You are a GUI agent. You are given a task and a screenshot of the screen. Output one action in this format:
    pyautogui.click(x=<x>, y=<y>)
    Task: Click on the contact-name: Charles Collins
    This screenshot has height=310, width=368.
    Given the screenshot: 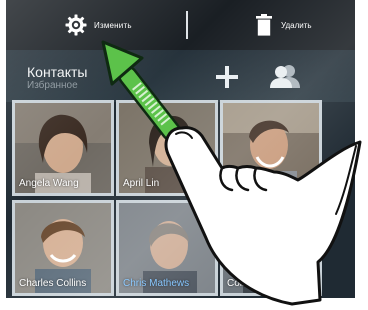 What is the action you would take?
    pyautogui.click(x=53, y=283)
    